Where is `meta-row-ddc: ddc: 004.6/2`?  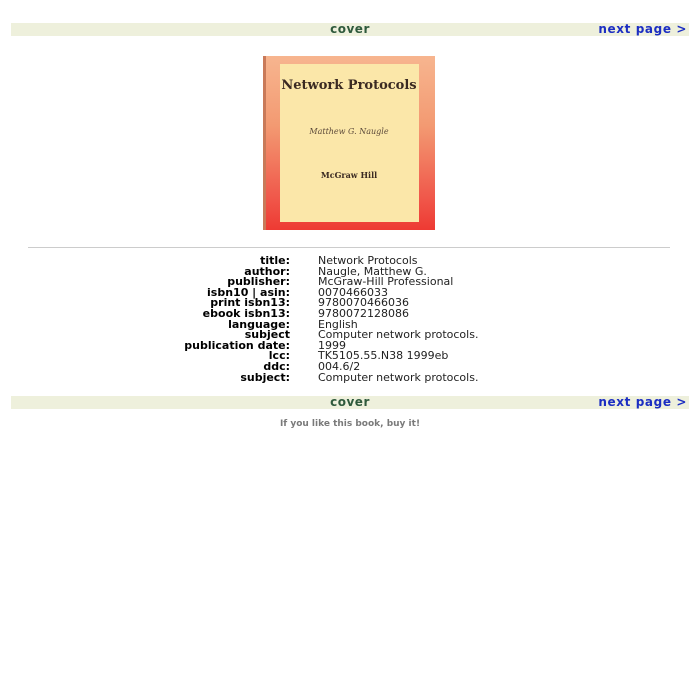 meta-row-ddc: ddc: 004.6/2 is located at coordinates (350, 366).